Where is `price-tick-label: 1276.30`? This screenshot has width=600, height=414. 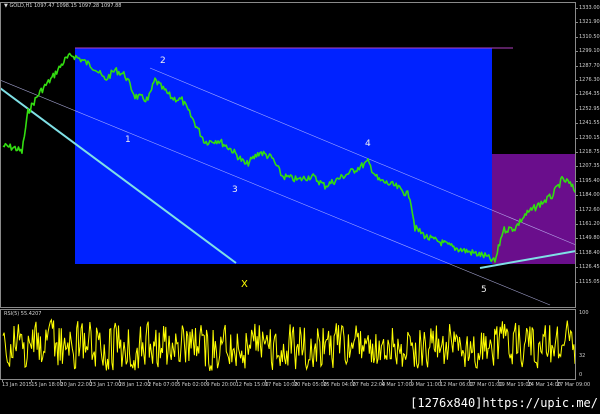
price-tick-label: 1276.30 is located at coordinates (587, 80).